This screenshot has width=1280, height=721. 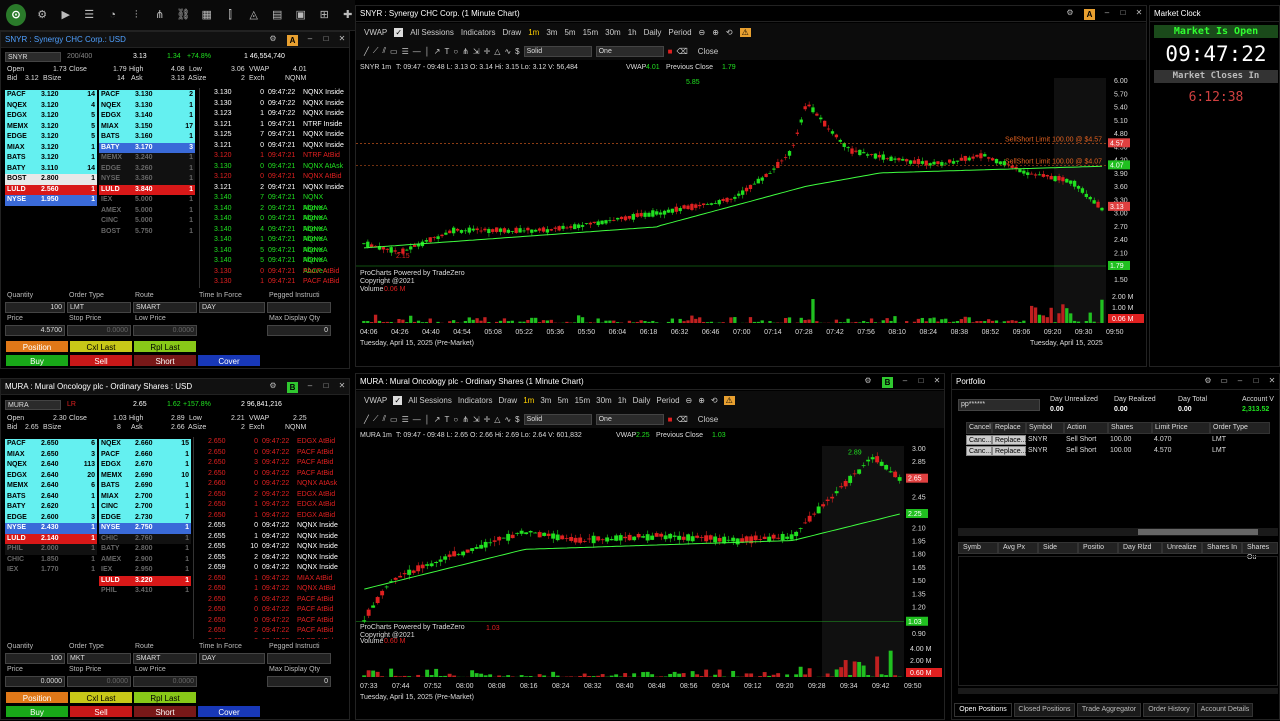 What do you see at coordinates (51, 95) in the screenshot?
I see `level2-row: PACF3.12014` at bounding box center [51, 95].